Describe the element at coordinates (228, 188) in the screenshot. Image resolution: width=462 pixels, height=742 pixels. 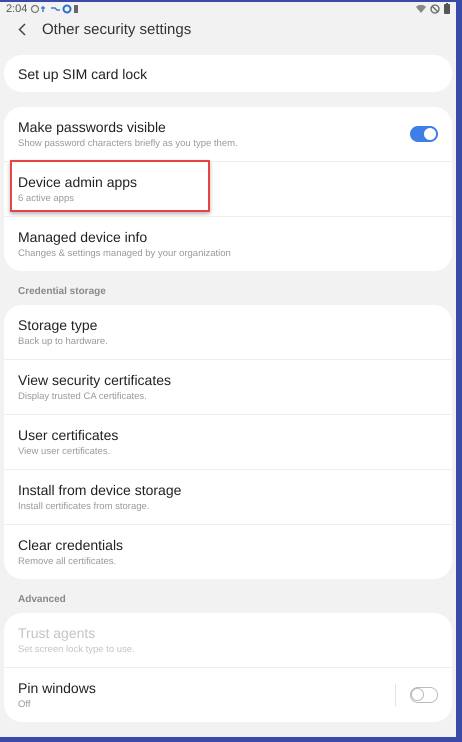
I see `settings-item: Device admin apps 6 active apps` at that location.